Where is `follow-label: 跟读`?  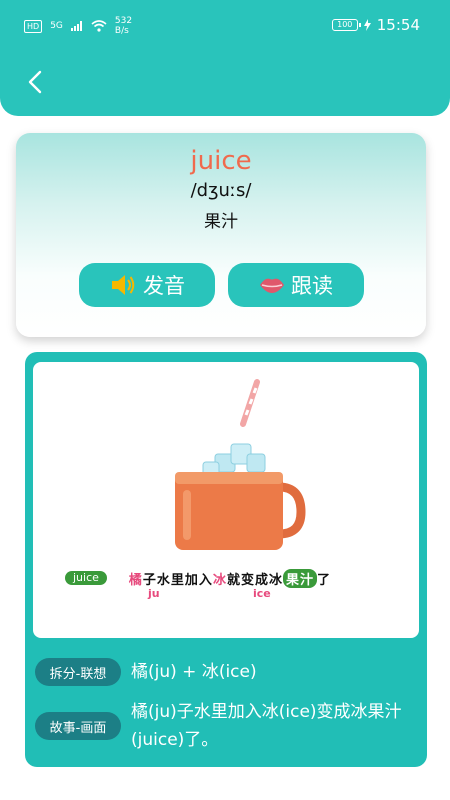
follow-label: 跟读 is located at coordinates (312, 286).